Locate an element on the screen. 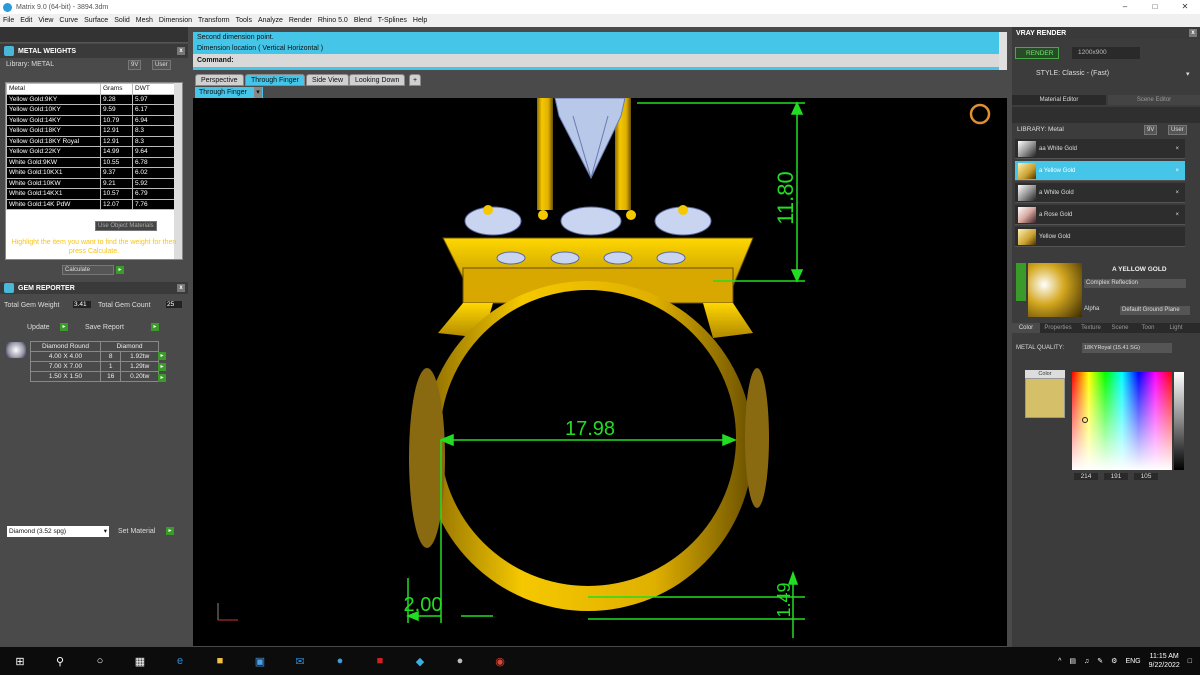 The image size is (1200, 675). menu-edit: Edit is located at coordinates (26, 20).